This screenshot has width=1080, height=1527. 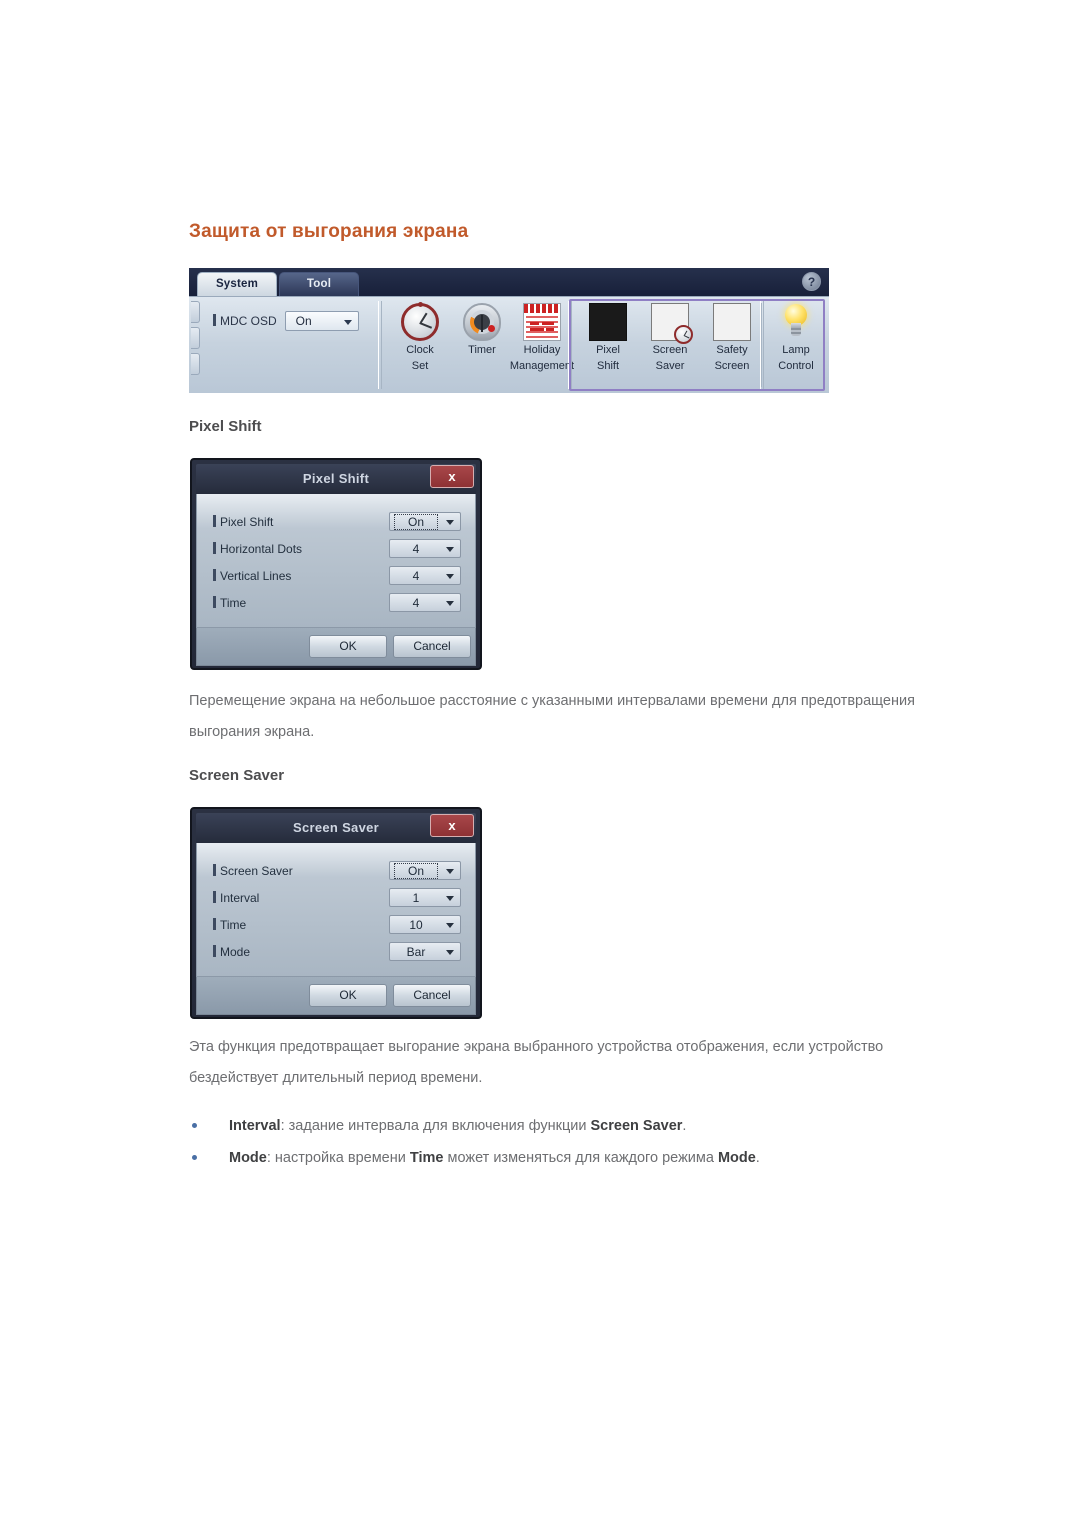 I want to click on ribbon-button-clock-set-line2: Set, so click(x=420, y=366).